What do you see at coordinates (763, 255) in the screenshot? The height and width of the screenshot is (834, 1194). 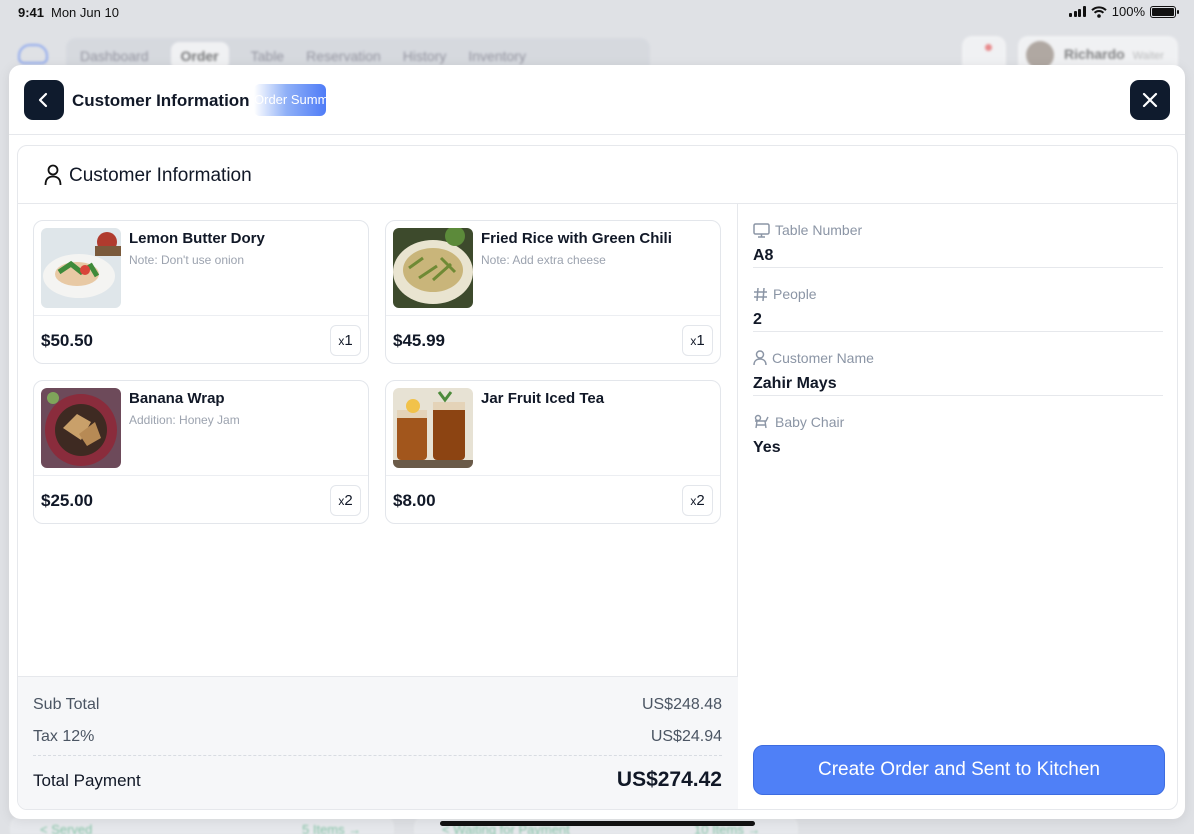 I see `table-number-value: A8` at bounding box center [763, 255].